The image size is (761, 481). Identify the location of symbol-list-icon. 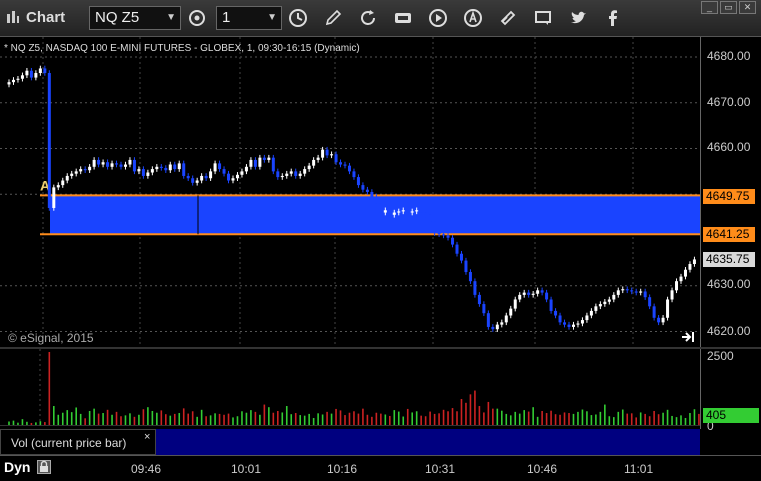
(197, 18).